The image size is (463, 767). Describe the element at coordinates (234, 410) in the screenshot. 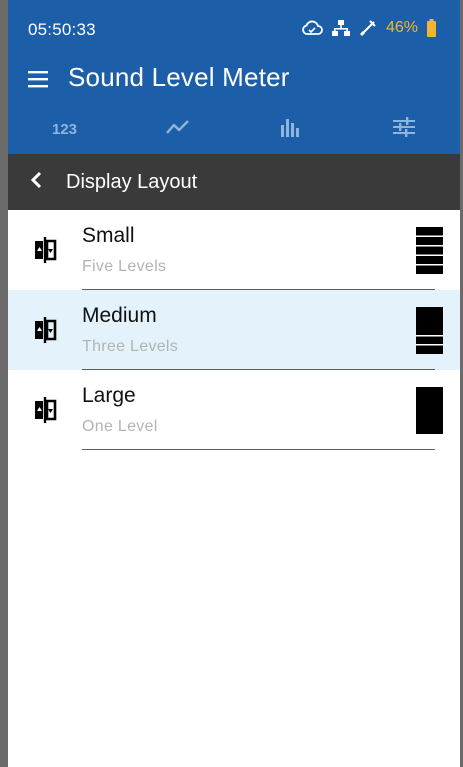

I see `layout-option-large: Large One Level` at that location.